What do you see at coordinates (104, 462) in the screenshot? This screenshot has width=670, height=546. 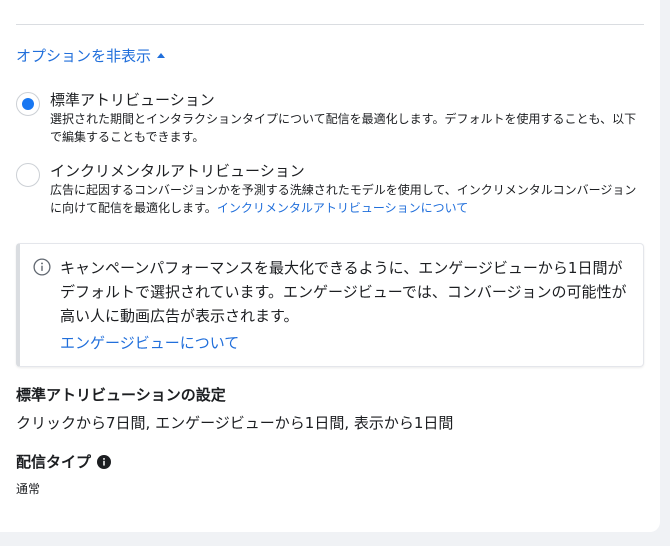 I see `info-filled-icon` at bounding box center [104, 462].